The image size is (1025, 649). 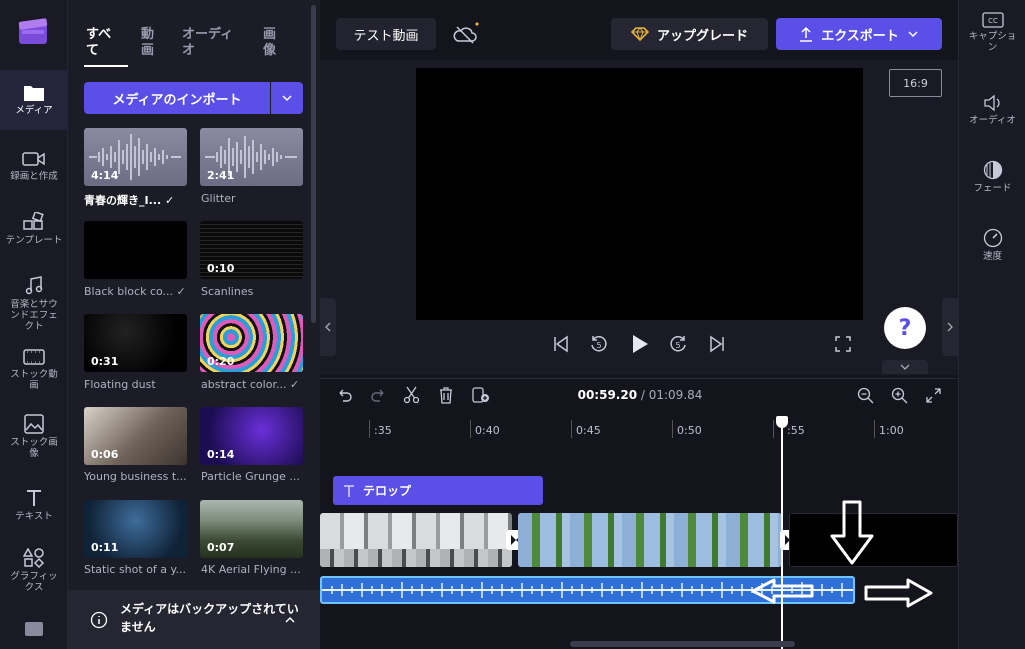 I want to click on rail-label: テキスト, so click(x=34, y=516).